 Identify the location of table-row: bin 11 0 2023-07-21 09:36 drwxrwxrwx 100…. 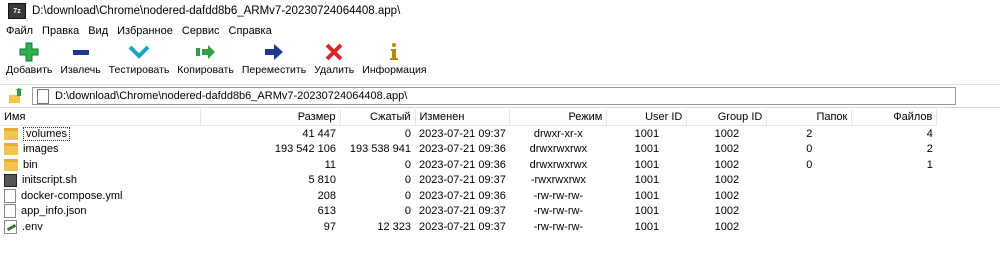
(468, 165).